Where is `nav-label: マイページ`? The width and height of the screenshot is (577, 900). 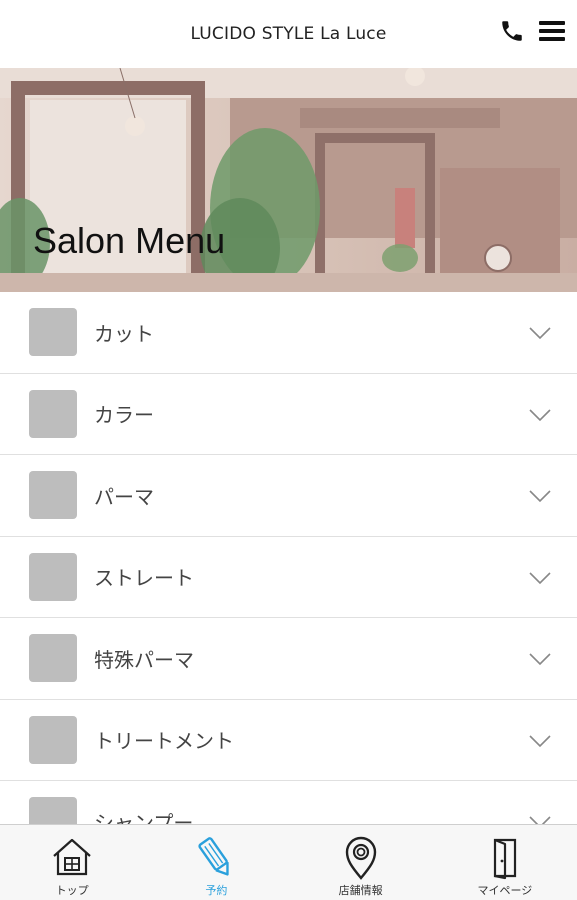 nav-label: マイページ is located at coordinates (505, 890).